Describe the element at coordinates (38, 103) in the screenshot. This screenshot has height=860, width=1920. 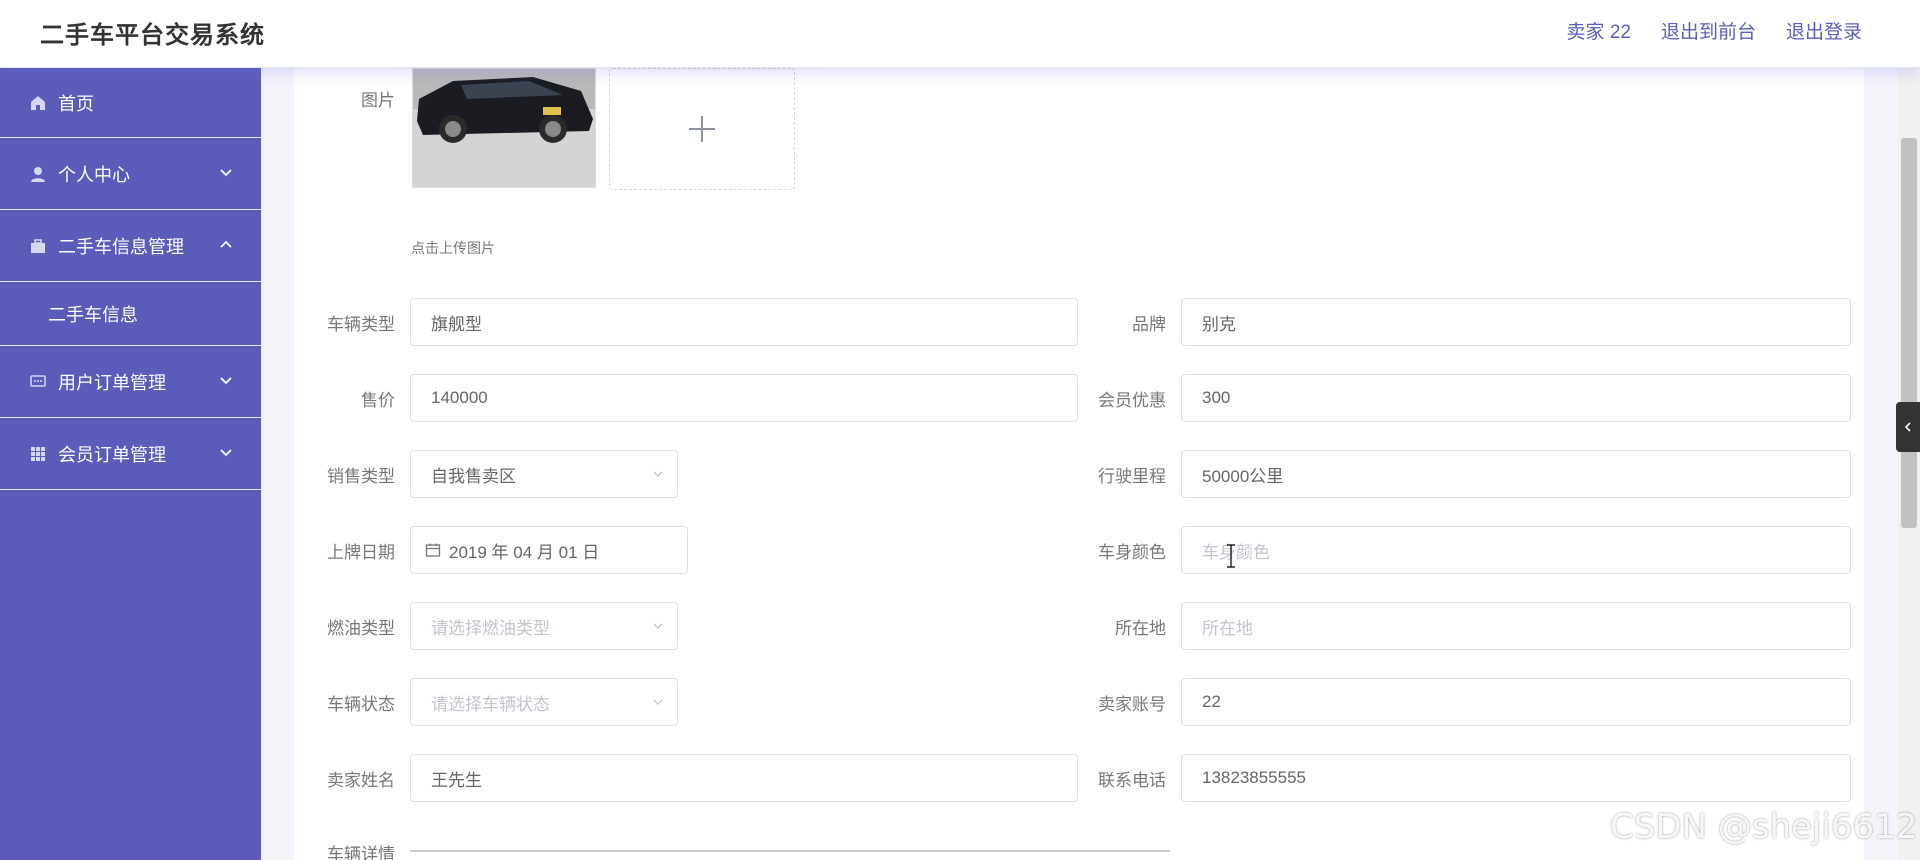
I see `home-icon` at that location.